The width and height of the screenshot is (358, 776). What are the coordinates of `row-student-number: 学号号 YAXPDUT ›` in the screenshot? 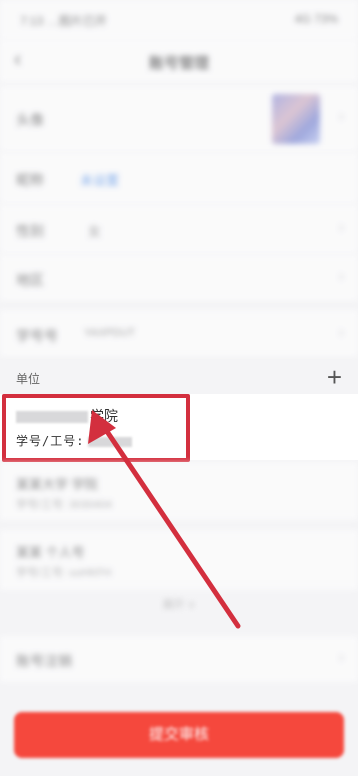 It's located at (179, 334).